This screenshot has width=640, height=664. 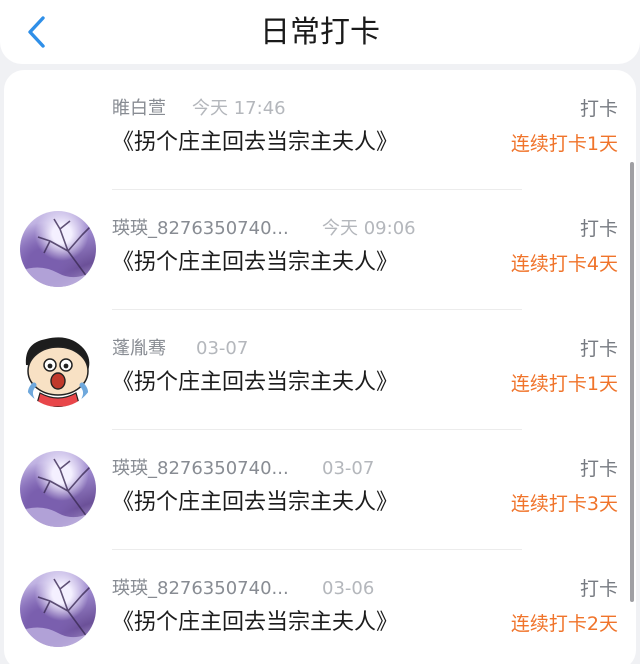 I want to click on page-title: 日常打卡, so click(x=320, y=32).